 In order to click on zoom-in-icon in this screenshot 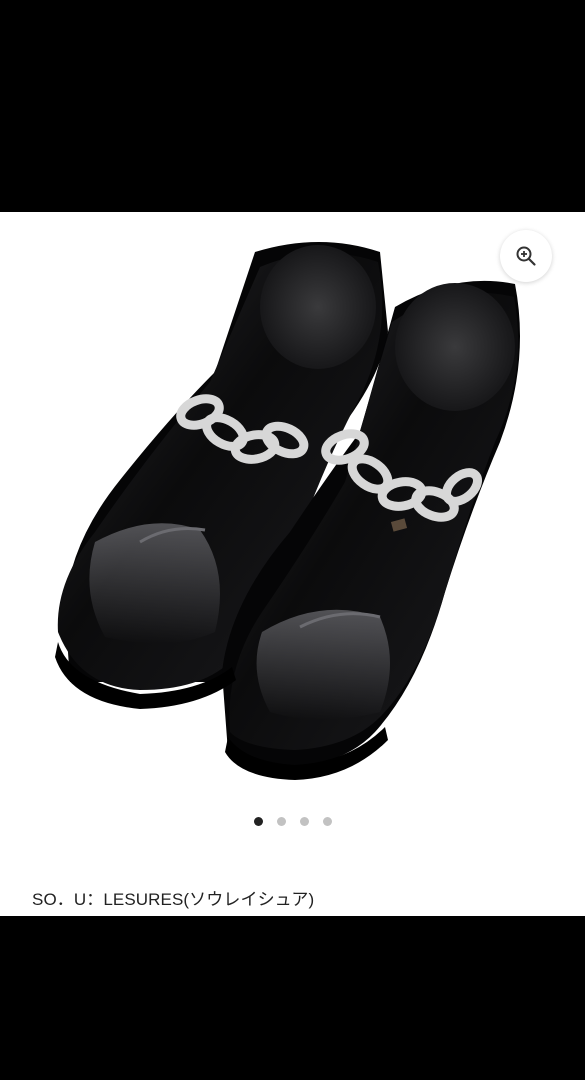, I will do `click(526, 256)`.